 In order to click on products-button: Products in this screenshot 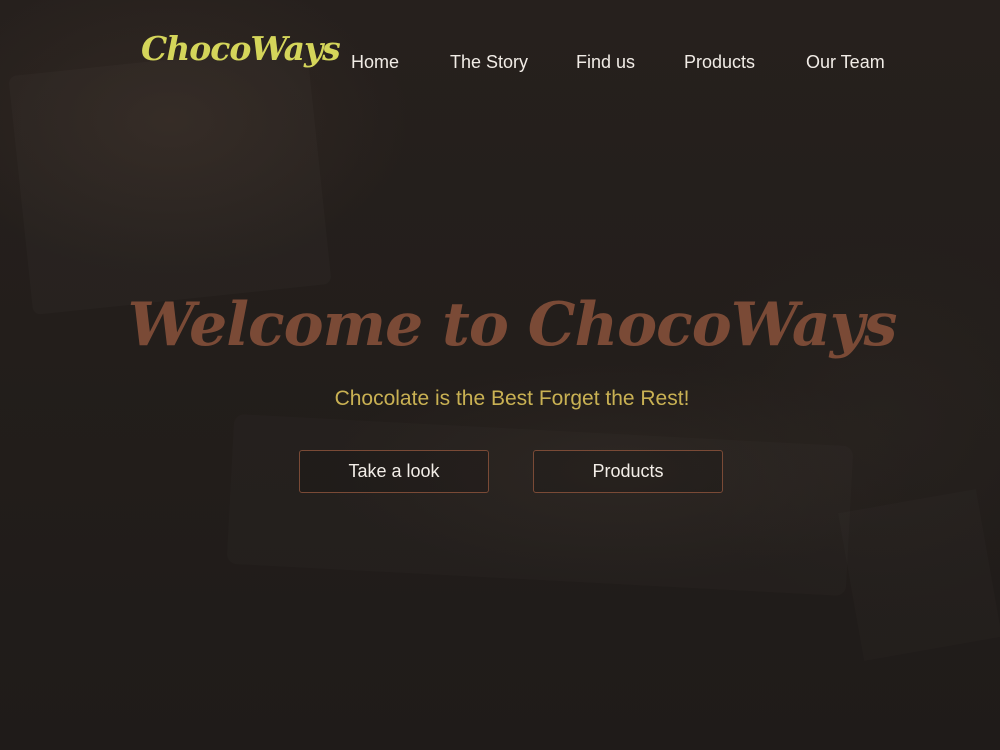, I will do `click(628, 471)`.